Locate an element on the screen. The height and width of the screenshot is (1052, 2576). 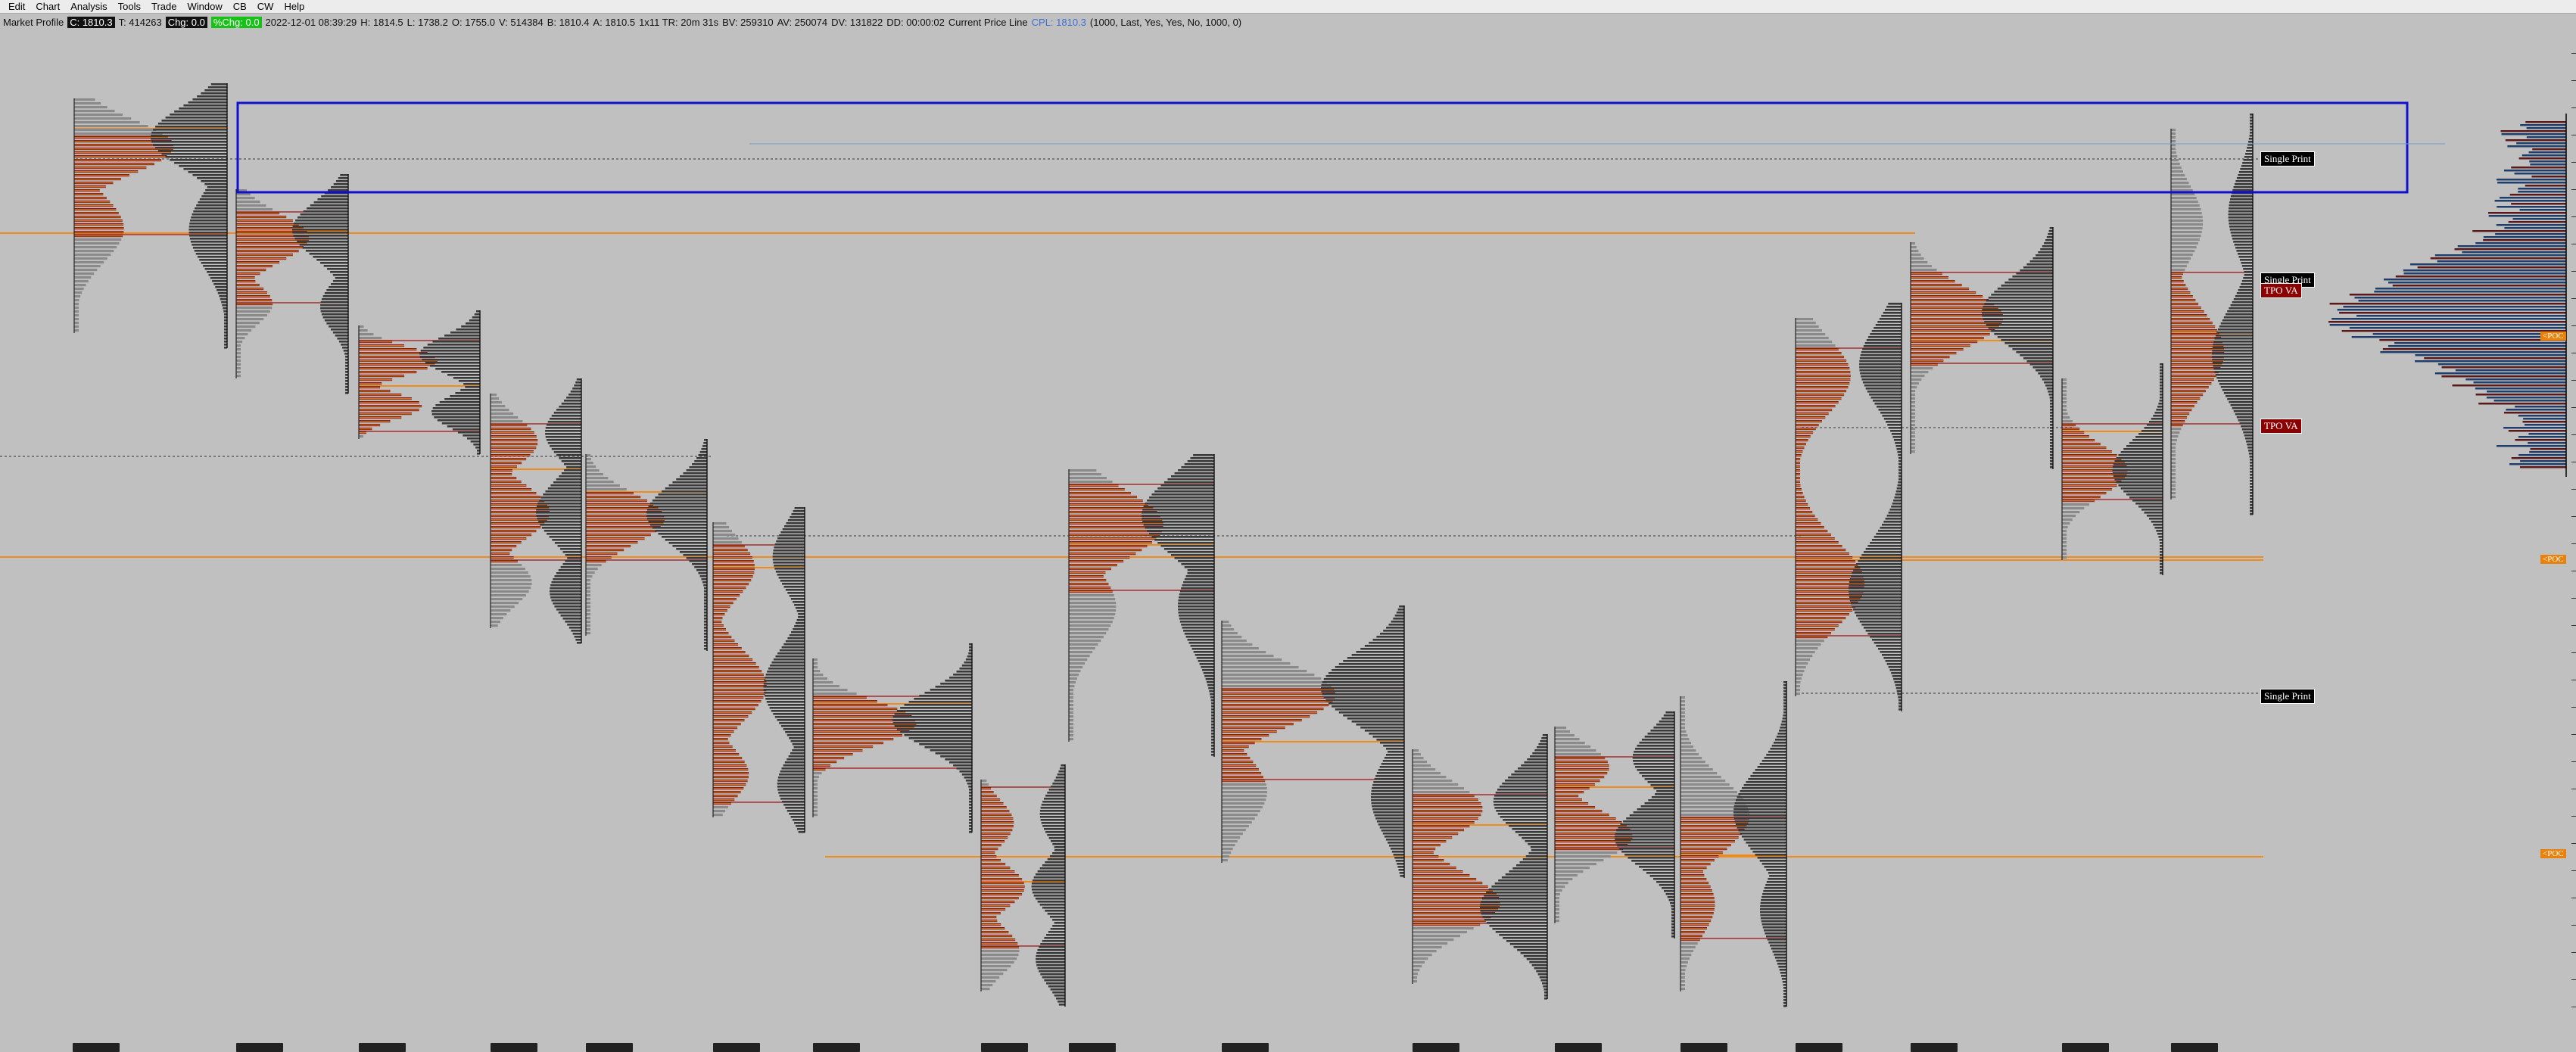
menu-tools: Tools is located at coordinates (129, 7).